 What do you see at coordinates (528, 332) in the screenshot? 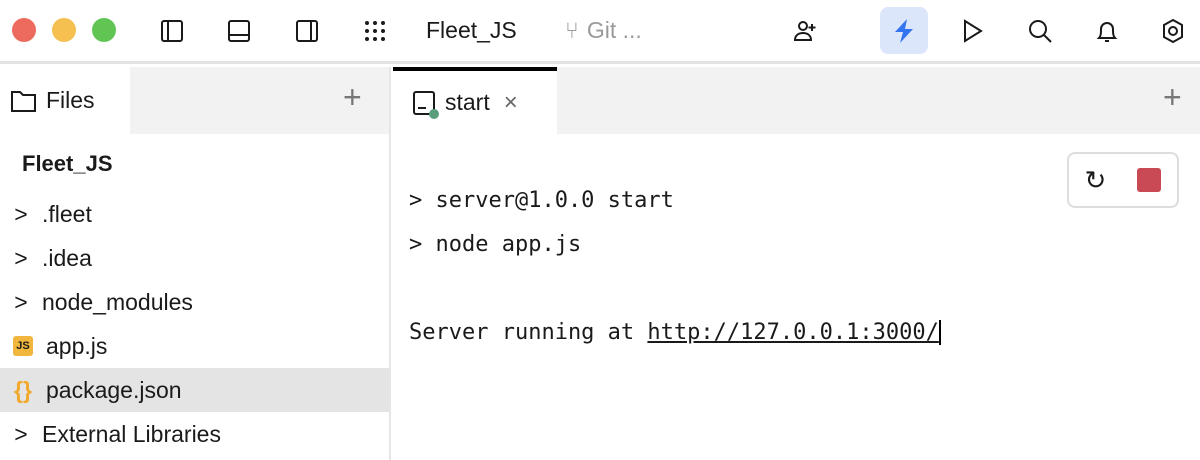
I see `server-text: Server running at` at bounding box center [528, 332].